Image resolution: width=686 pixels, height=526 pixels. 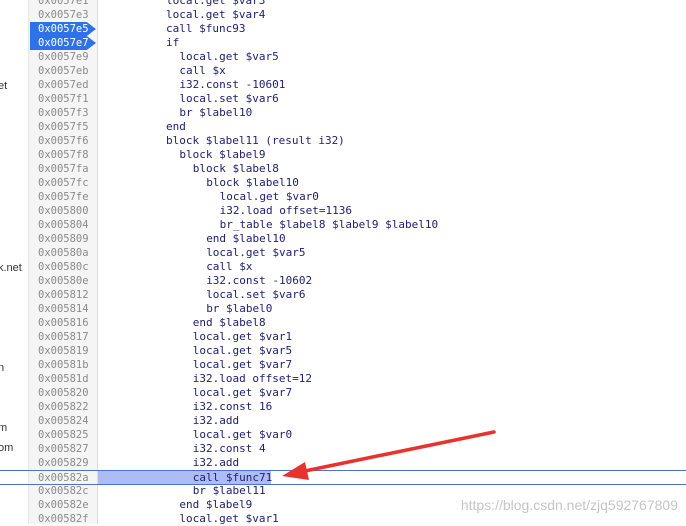 I want to click on code-line: 0x00581d i32.load offset=12, so click(x=343, y=379).